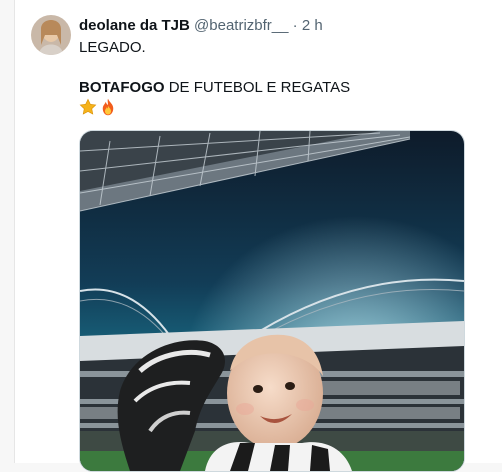 The height and width of the screenshot is (472, 502). I want to click on timestamp: 2 h, so click(312, 25).